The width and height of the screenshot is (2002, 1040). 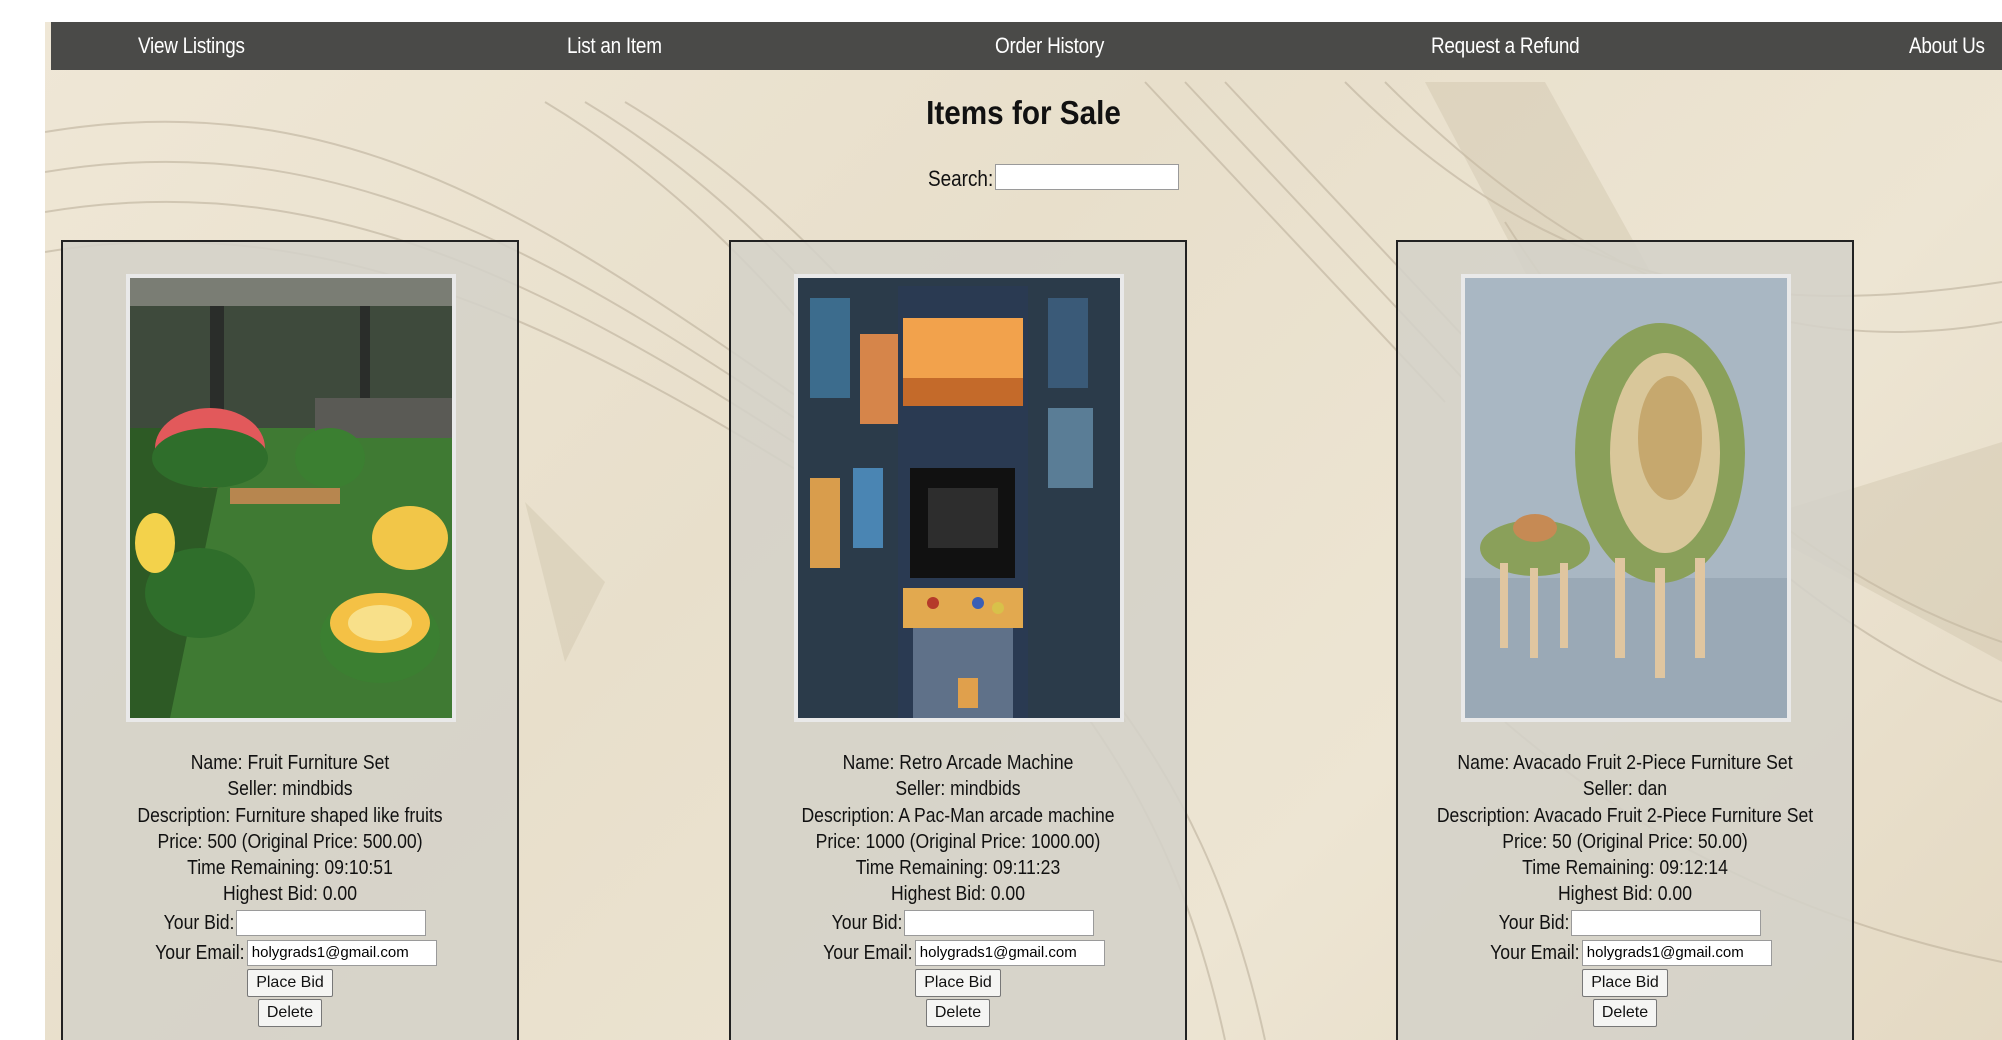 I want to click on item-name: Name: Retro Arcade Machine, so click(x=958, y=763).